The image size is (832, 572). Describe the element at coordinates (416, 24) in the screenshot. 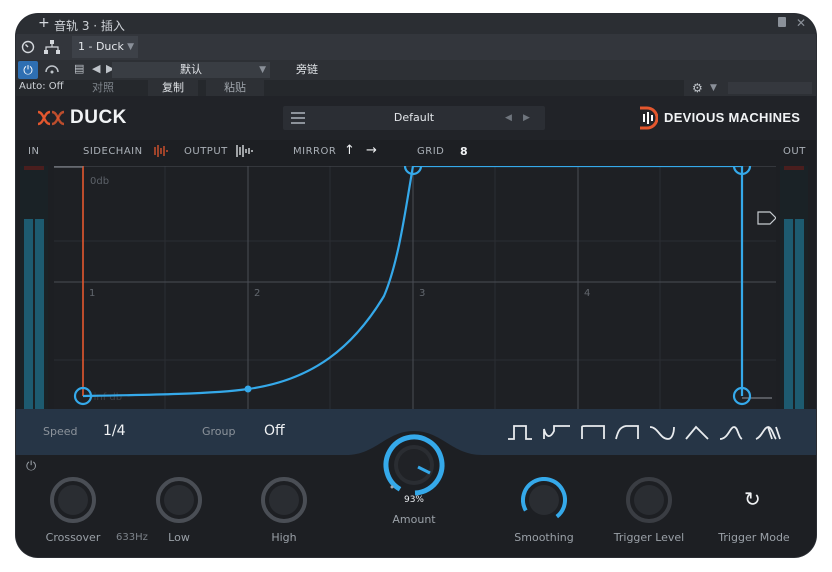

I see `host-title-bar: + 音轨 3 · 插入 ✕` at that location.